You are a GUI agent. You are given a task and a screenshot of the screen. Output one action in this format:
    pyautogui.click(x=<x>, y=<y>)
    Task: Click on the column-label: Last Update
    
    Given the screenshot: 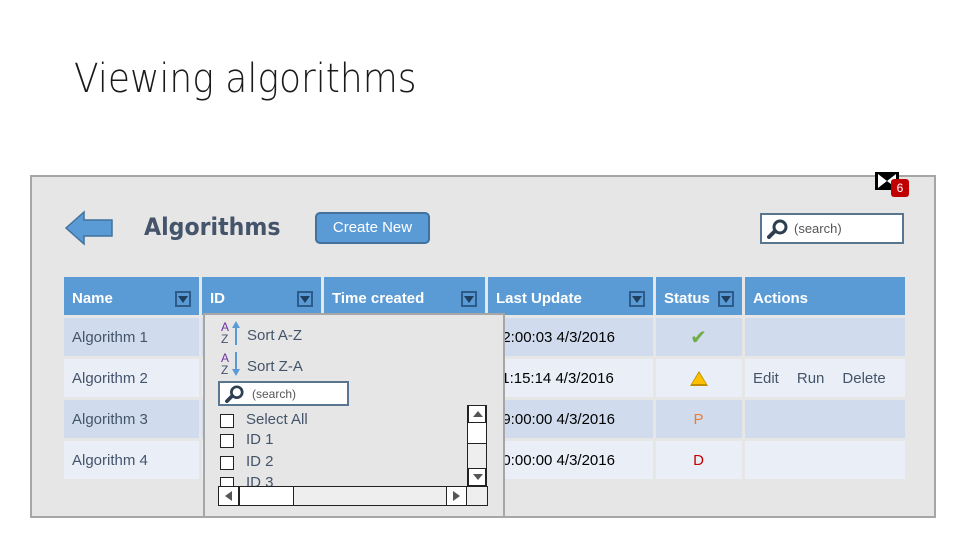 What is the action you would take?
    pyautogui.click(x=539, y=298)
    